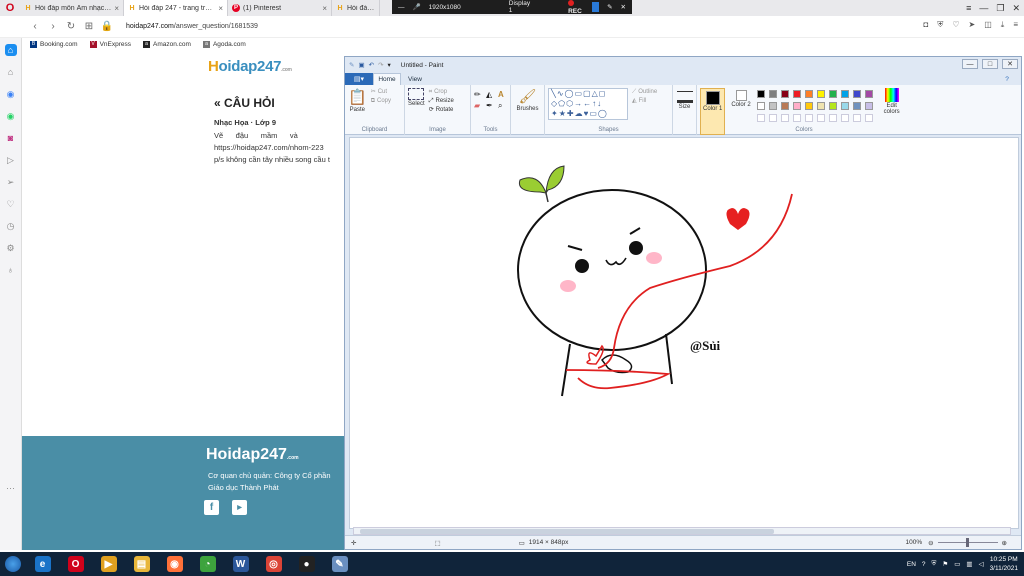  What do you see at coordinates (339, 564) in the screenshot?
I see `taskbar-app: ✎` at bounding box center [339, 564].